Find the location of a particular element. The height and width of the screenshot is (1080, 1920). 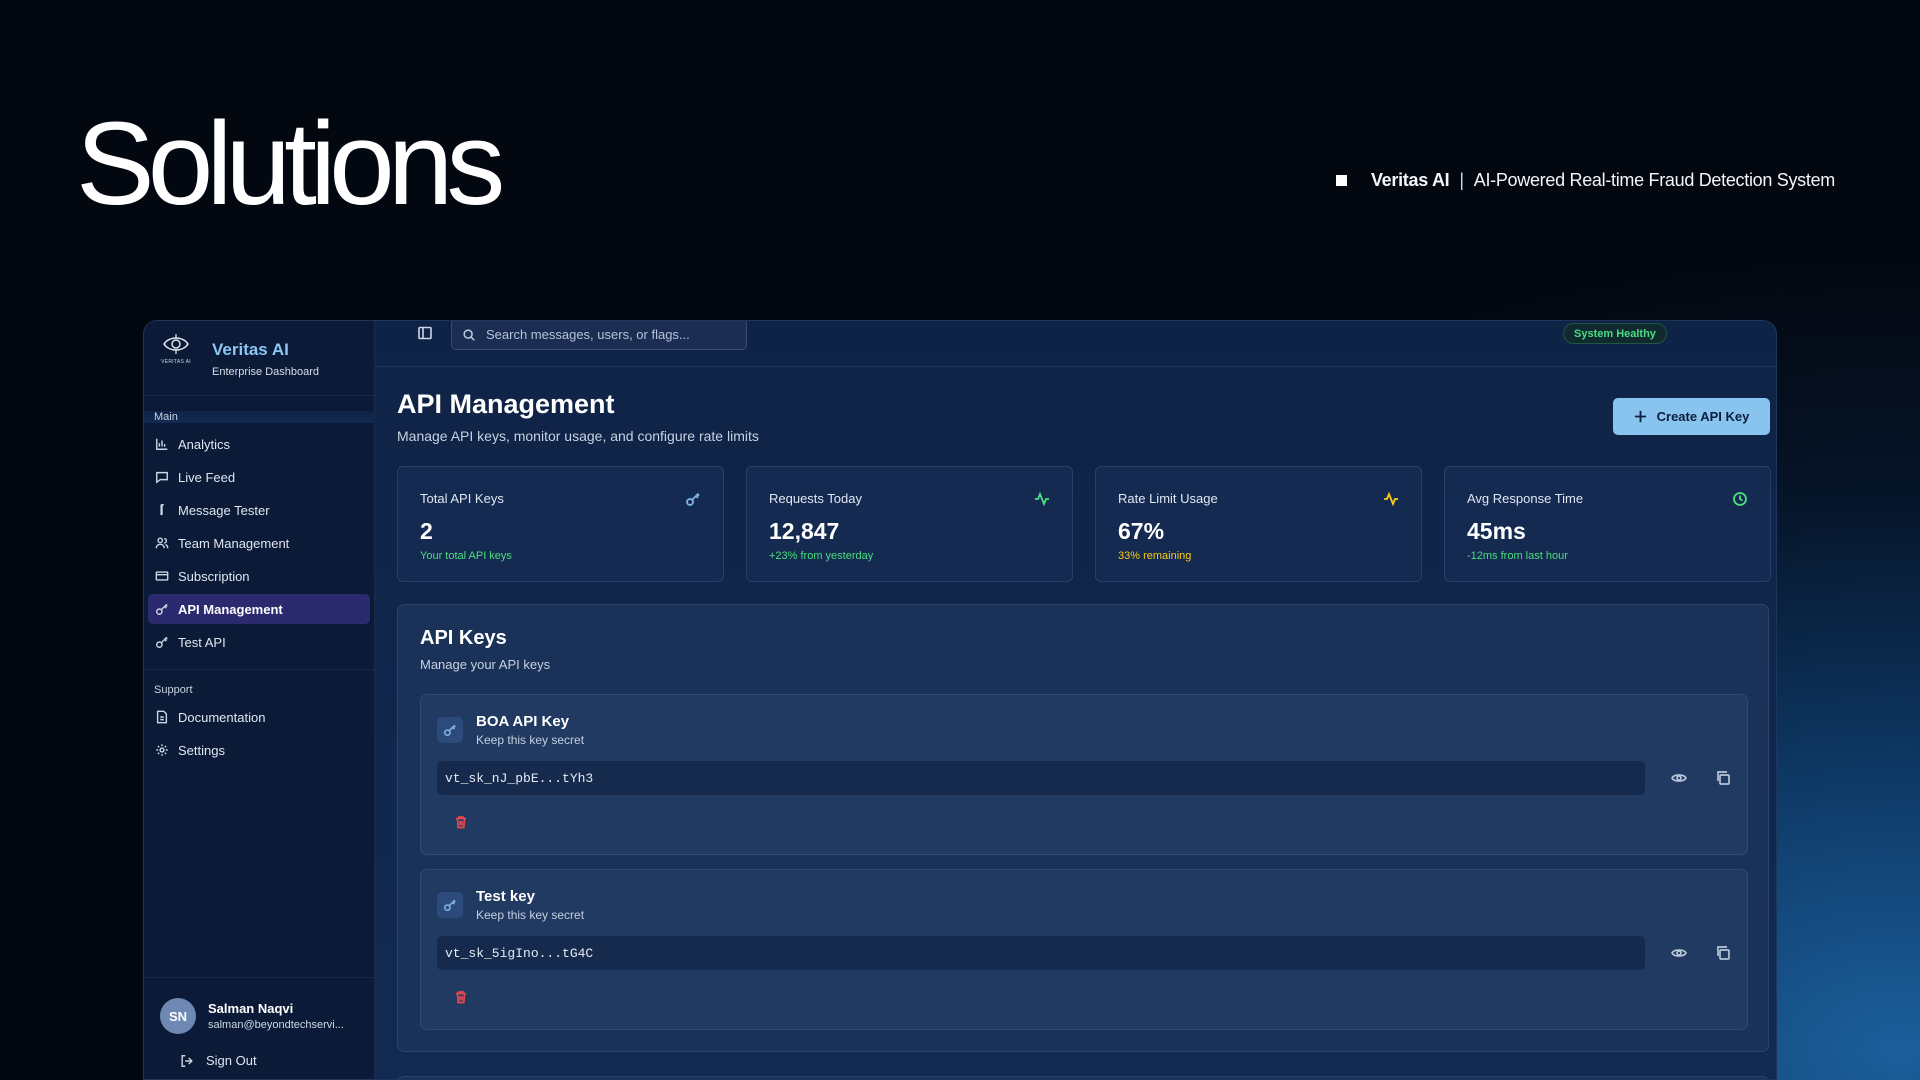

sidebar-item-label: Live Feed is located at coordinates (207, 477).